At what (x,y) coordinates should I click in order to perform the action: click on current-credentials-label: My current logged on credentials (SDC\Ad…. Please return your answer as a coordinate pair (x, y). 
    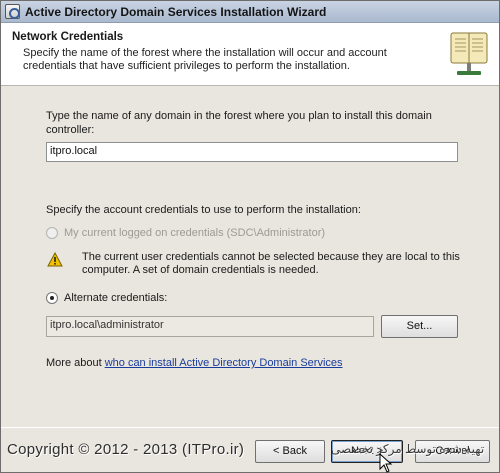
    Looking at the image, I should click on (195, 233).